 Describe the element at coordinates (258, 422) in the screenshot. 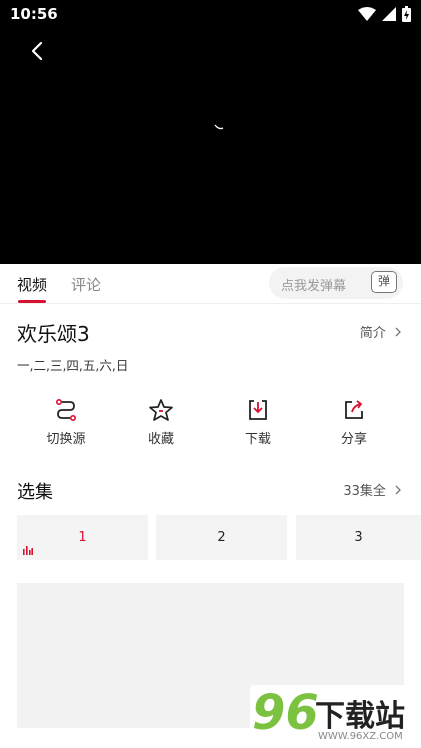

I see `download-button: 下载` at that location.